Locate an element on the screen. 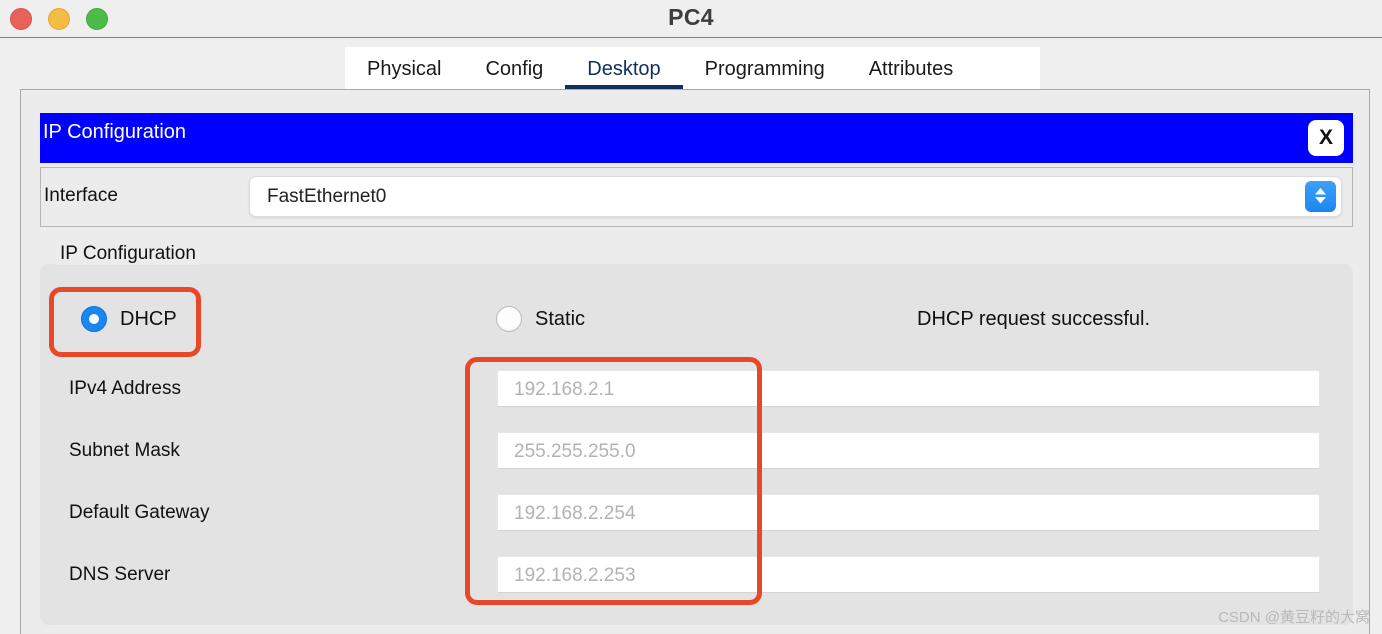 The width and height of the screenshot is (1382, 634). field-value-default-gateway: 192.168.2.254 is located at coordinates (575, 513).